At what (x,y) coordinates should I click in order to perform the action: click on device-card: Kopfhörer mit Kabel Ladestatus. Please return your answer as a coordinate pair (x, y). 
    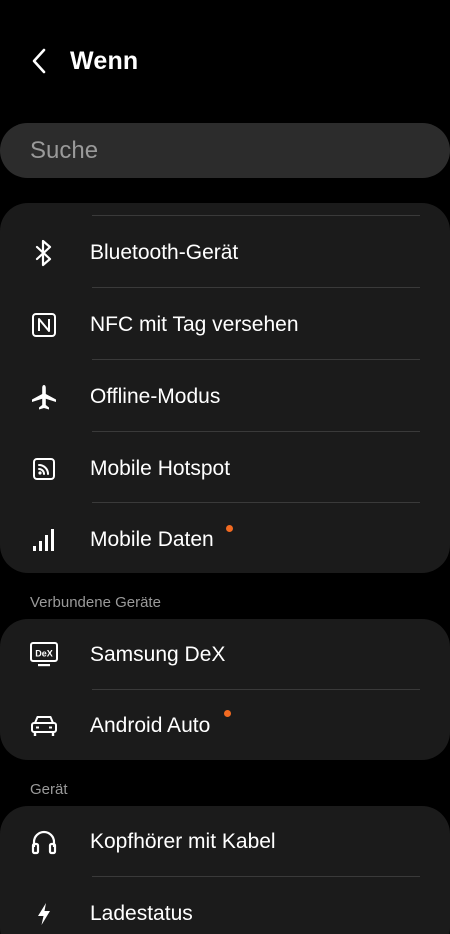
    Looking at the image, I should click on (225, 870).